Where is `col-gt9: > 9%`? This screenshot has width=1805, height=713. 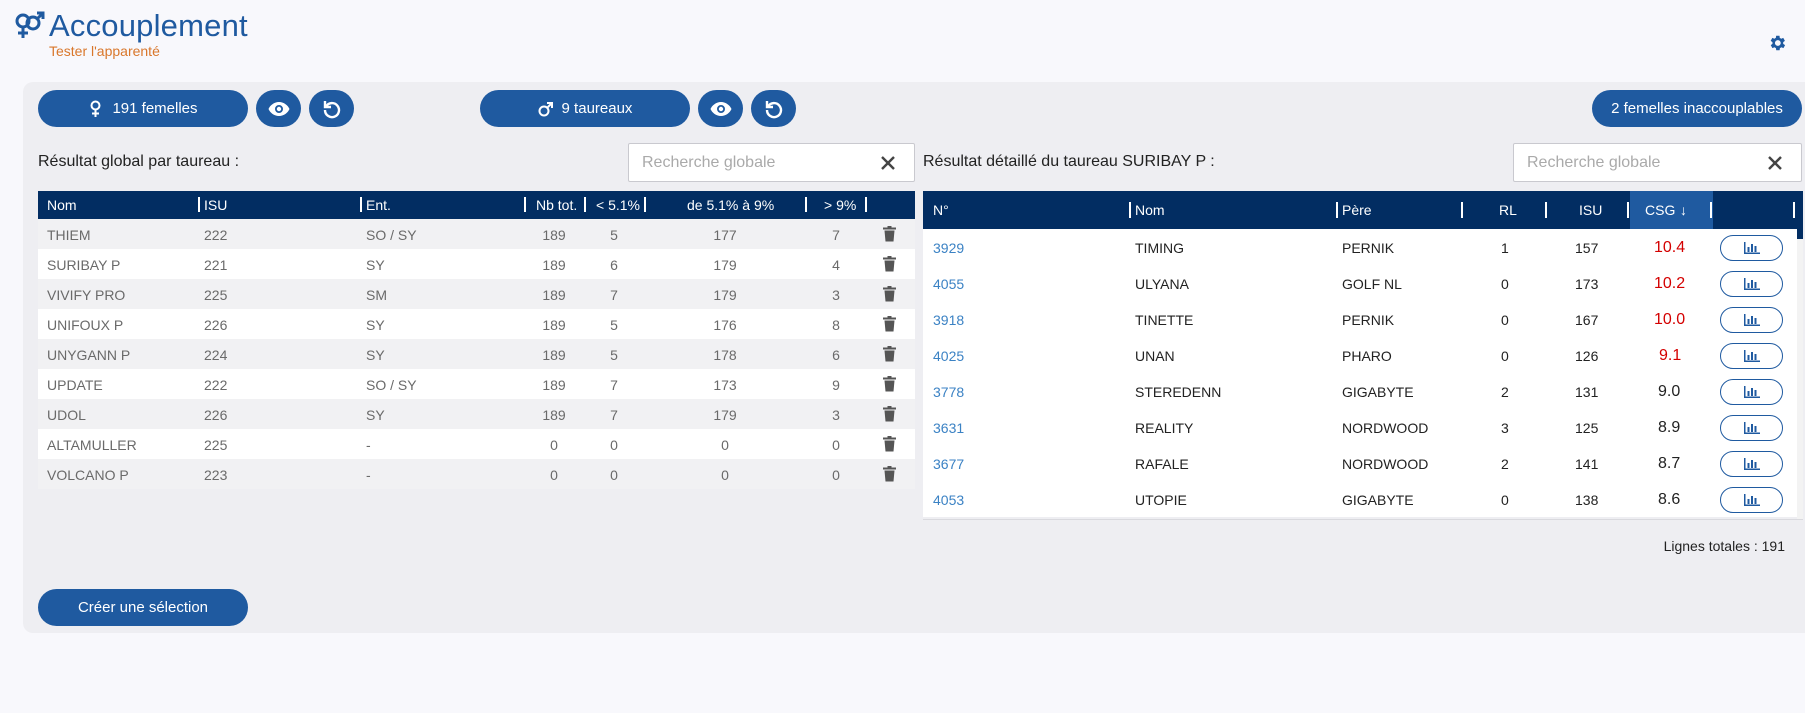
col-gt9: > 9% is located at coordinates (840, 205).